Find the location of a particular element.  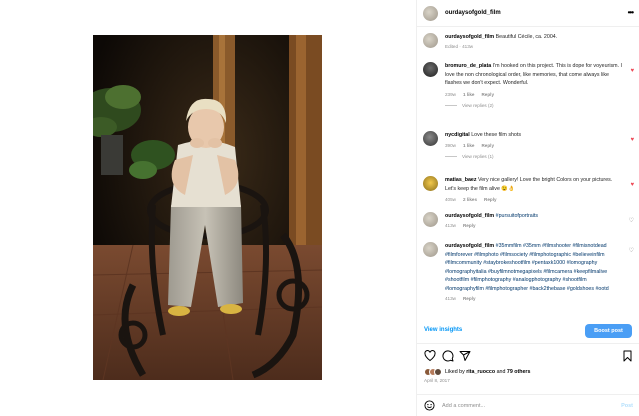

caption-text: Beautiful Cécile, ca. 2004. is located at coordinates (526, 37).